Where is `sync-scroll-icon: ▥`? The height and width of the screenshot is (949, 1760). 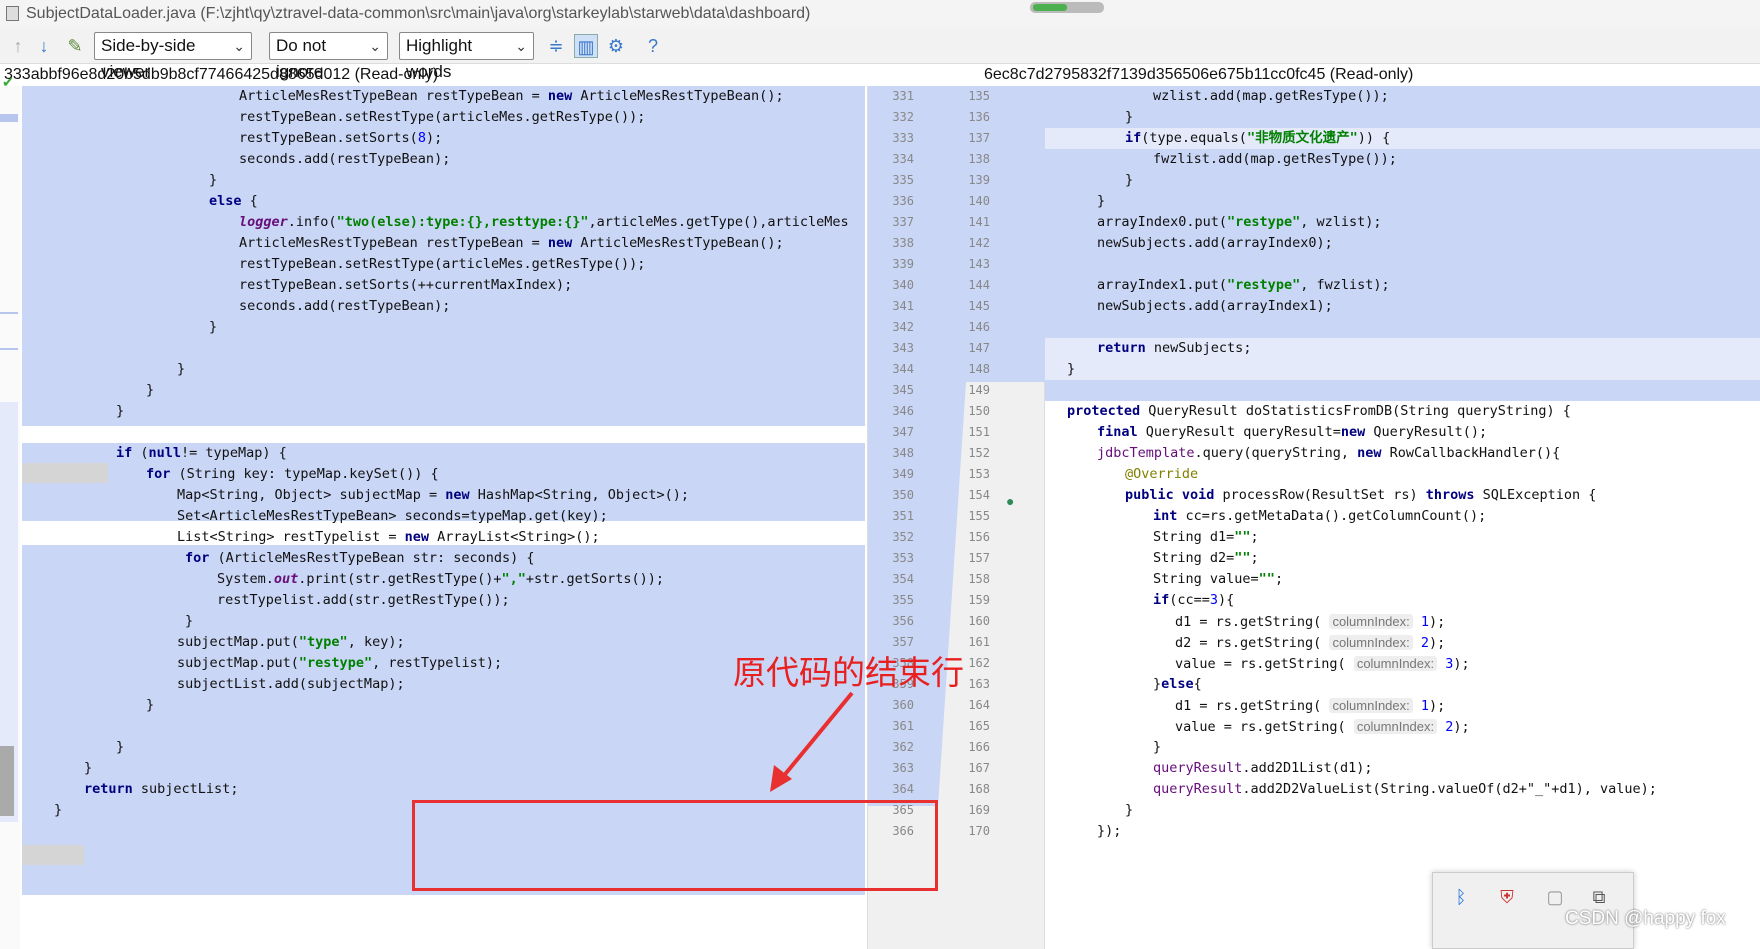
sync-scroll-icon: ▥ is located at coordinates (586, 46).